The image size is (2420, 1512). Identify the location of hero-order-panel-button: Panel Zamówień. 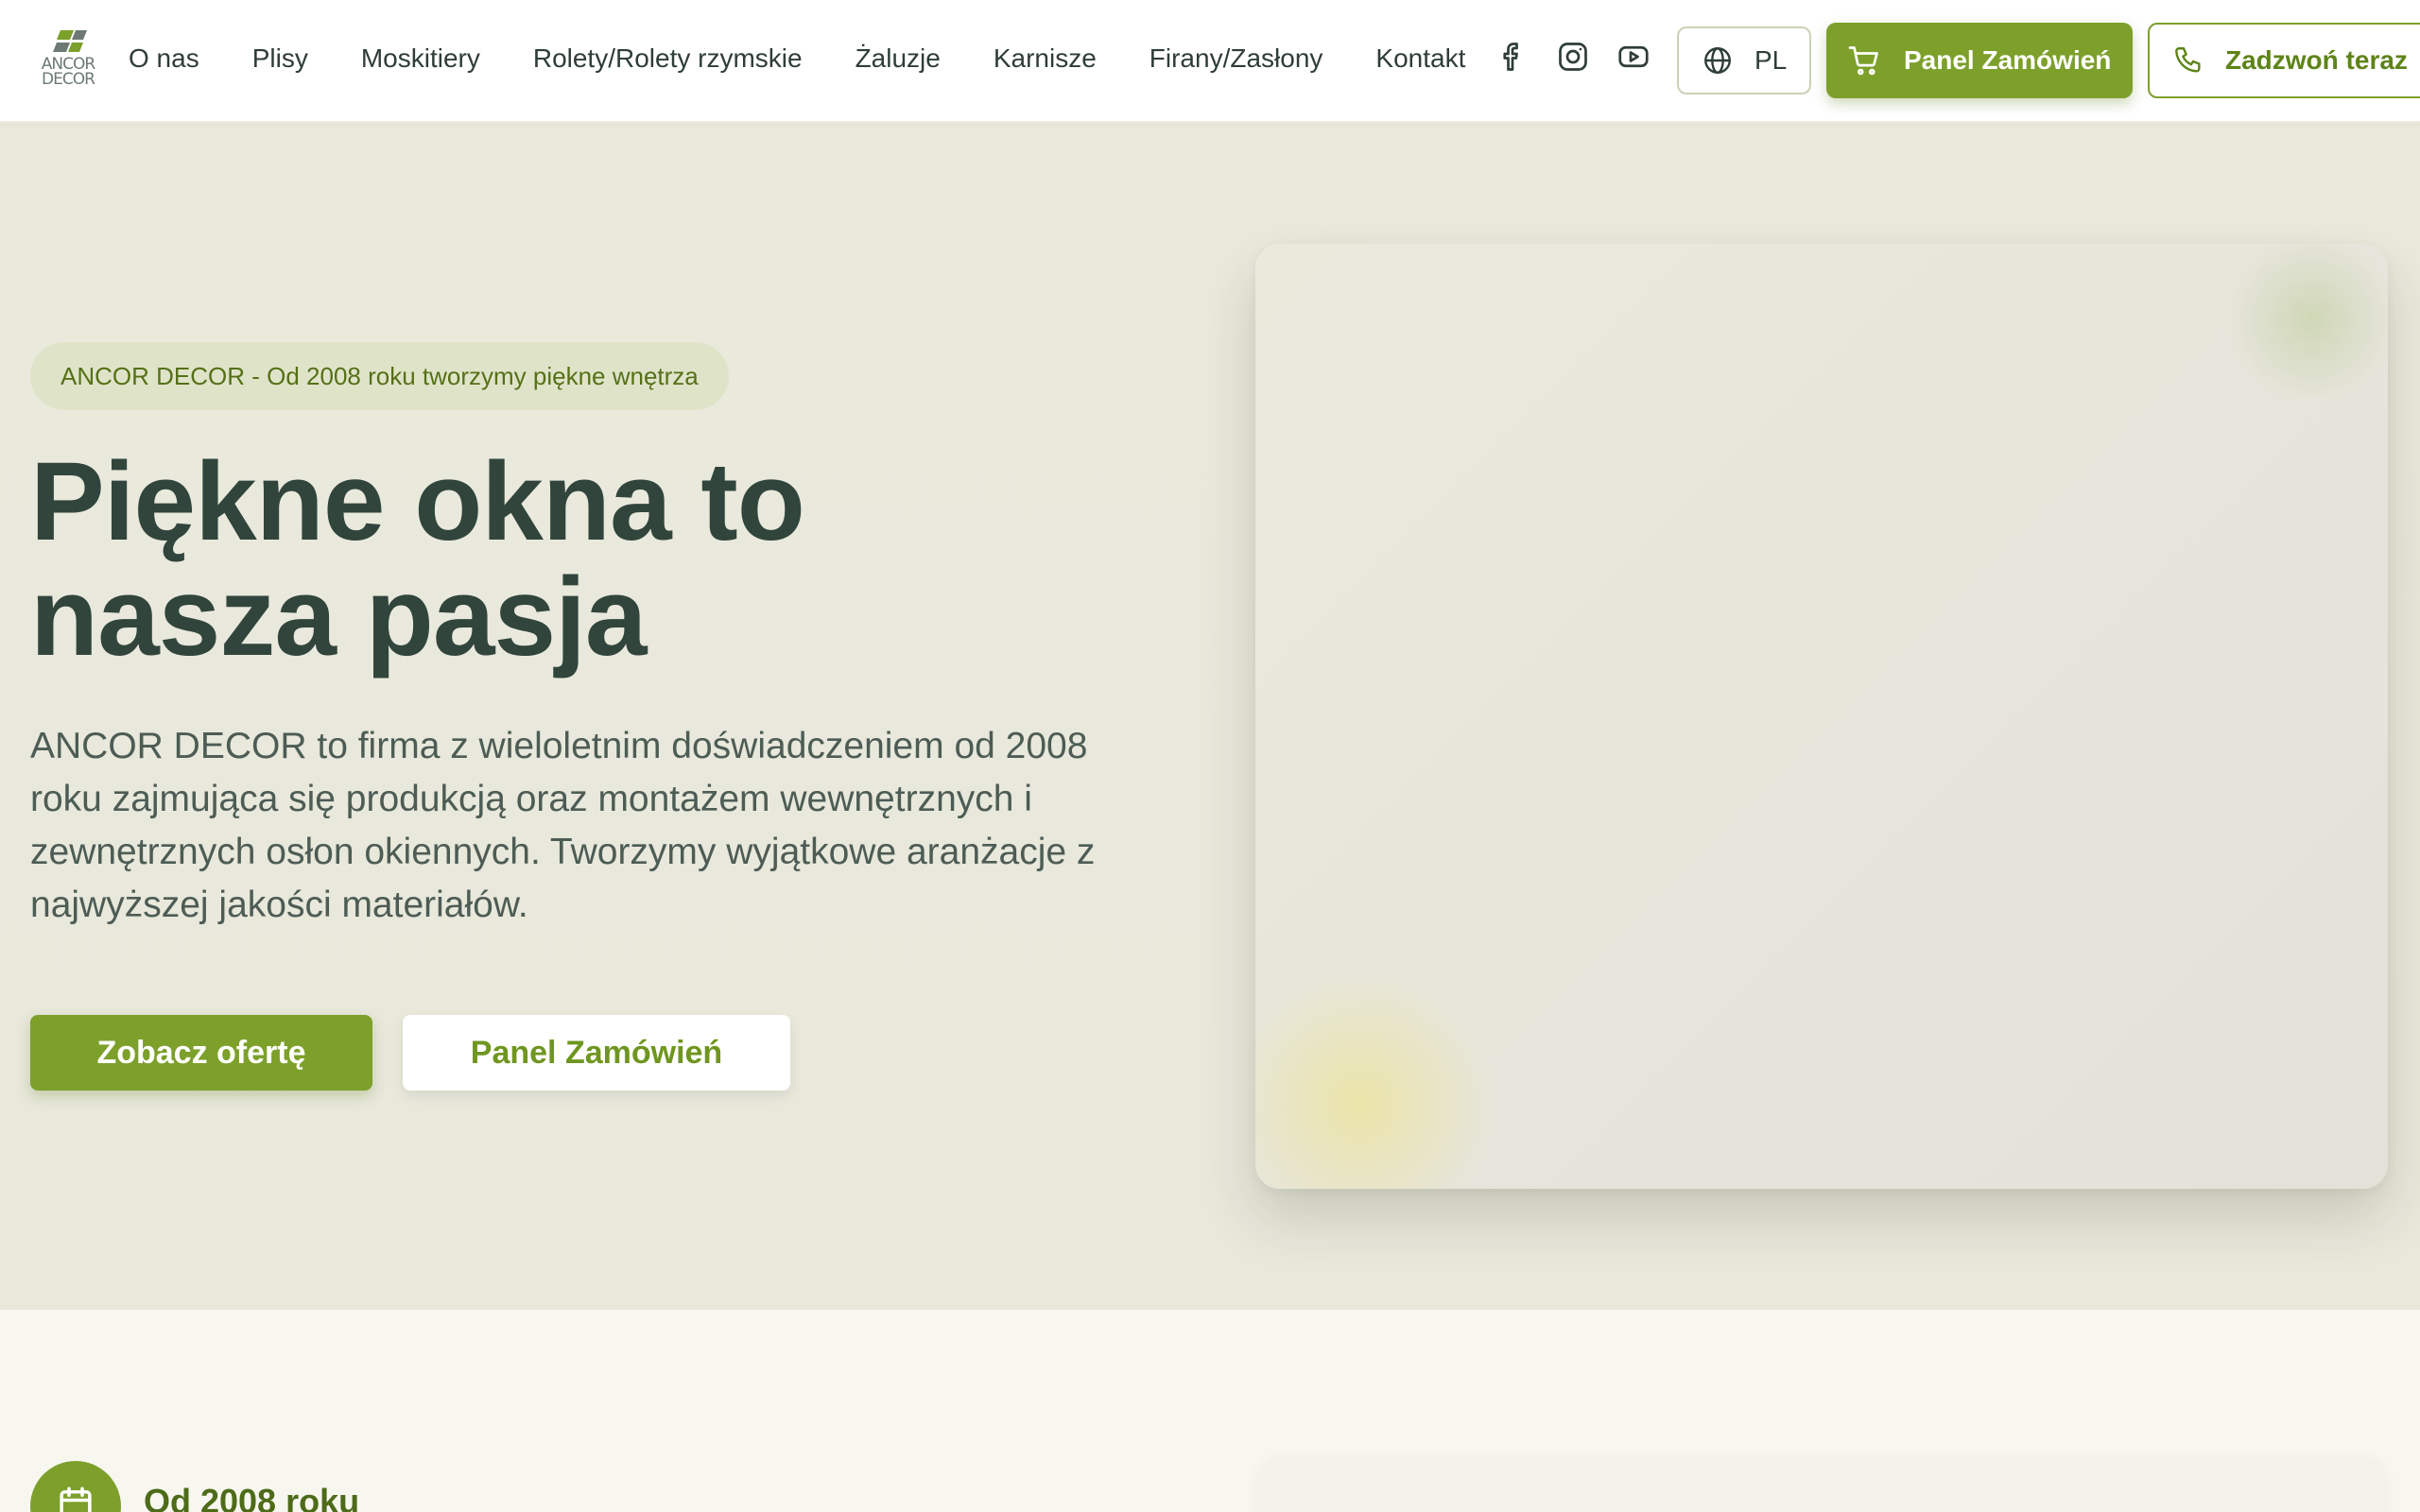
(596, 1053).